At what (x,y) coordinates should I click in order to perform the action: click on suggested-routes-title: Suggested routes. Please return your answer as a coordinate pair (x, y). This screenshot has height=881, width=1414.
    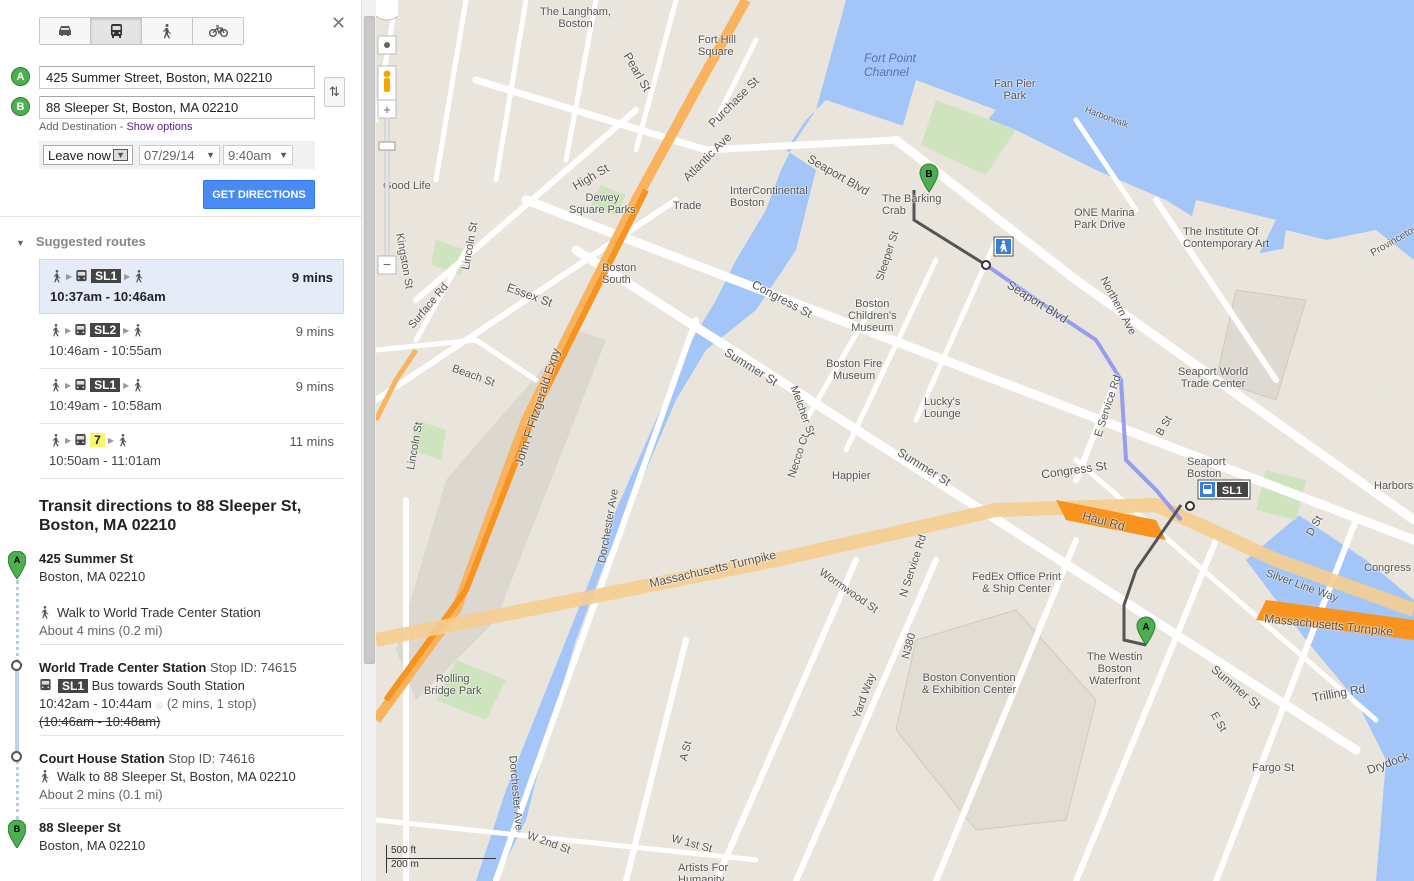
    Looking at the image, I should click on (90, 241).